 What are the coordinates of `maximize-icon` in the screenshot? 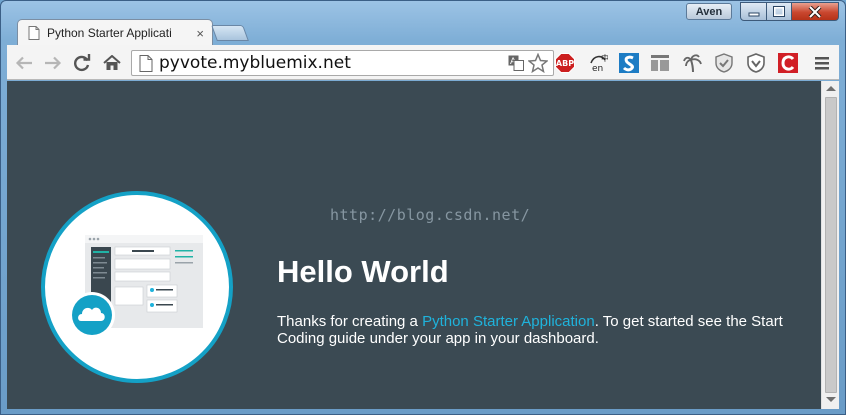 It's located at (779, 11).